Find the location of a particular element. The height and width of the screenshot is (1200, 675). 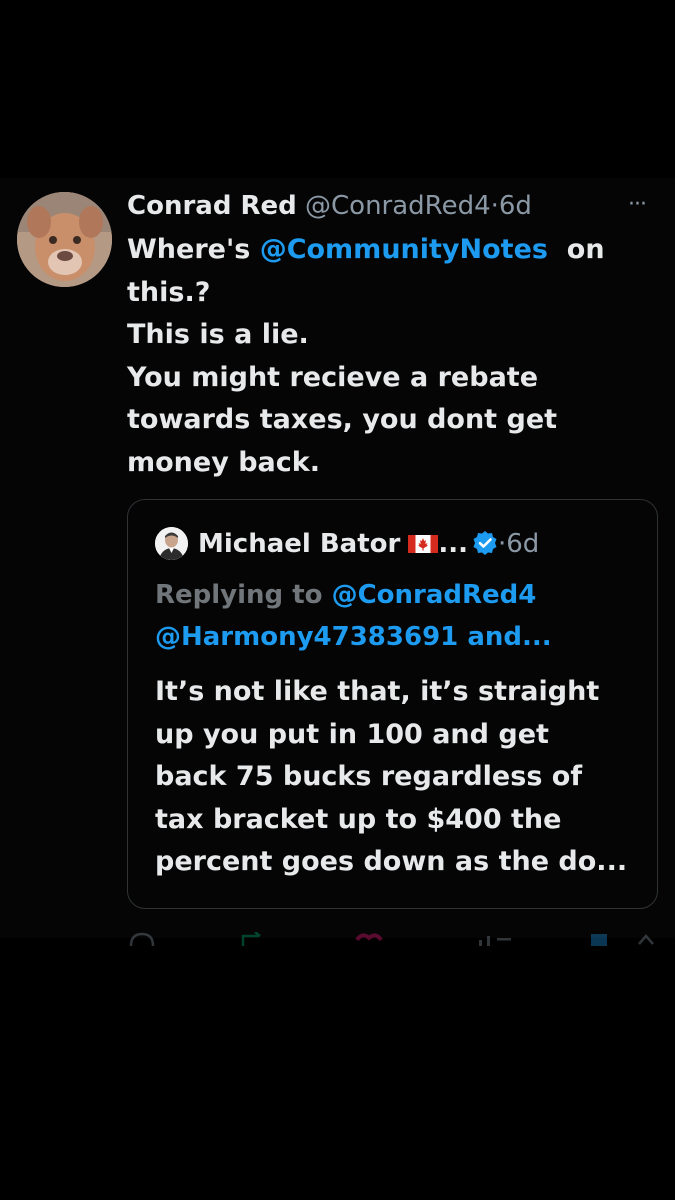

quote-line-3: back 75 bucks regardless of is located at coordinates (369, 776).